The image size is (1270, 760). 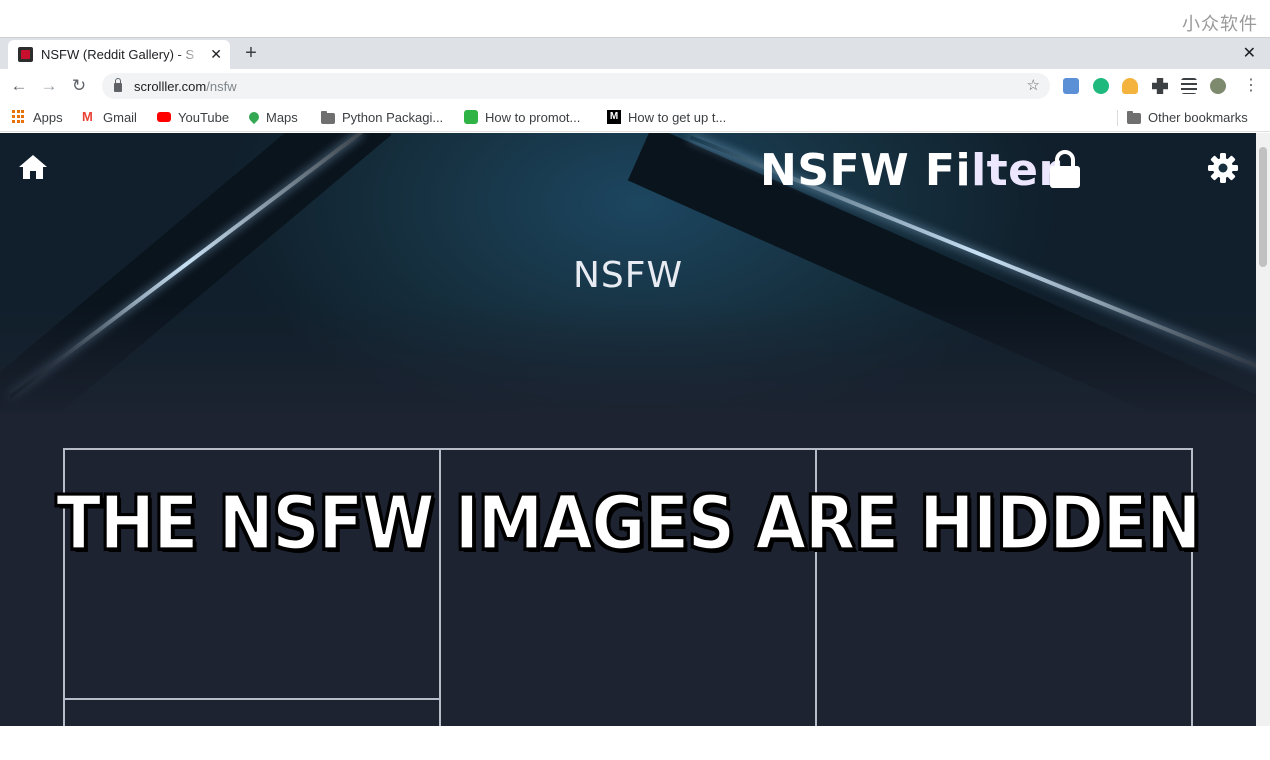 What do you see at coordinates (628, 275) in the screenshot?
I see `page-title: NSFW` at bounding box center [628, 275].